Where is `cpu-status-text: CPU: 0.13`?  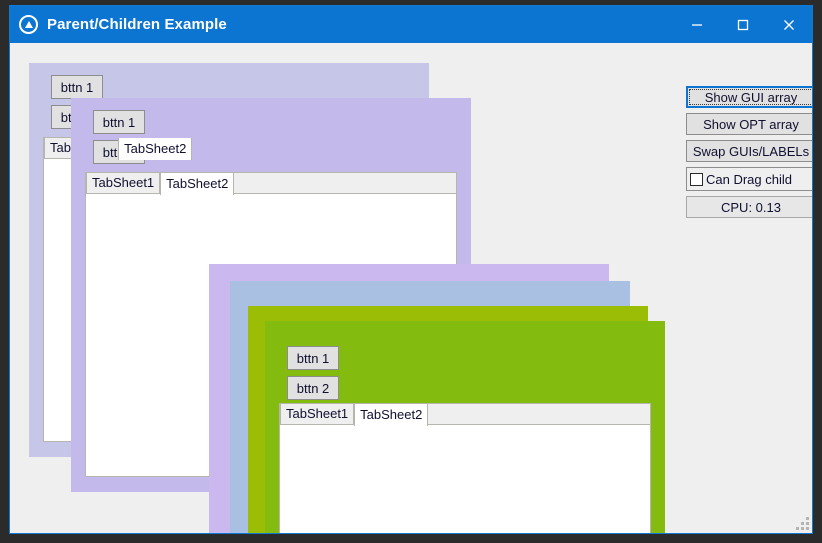
cpu-status-text: CPU: 0.13 is located at coordinates (751, 207).